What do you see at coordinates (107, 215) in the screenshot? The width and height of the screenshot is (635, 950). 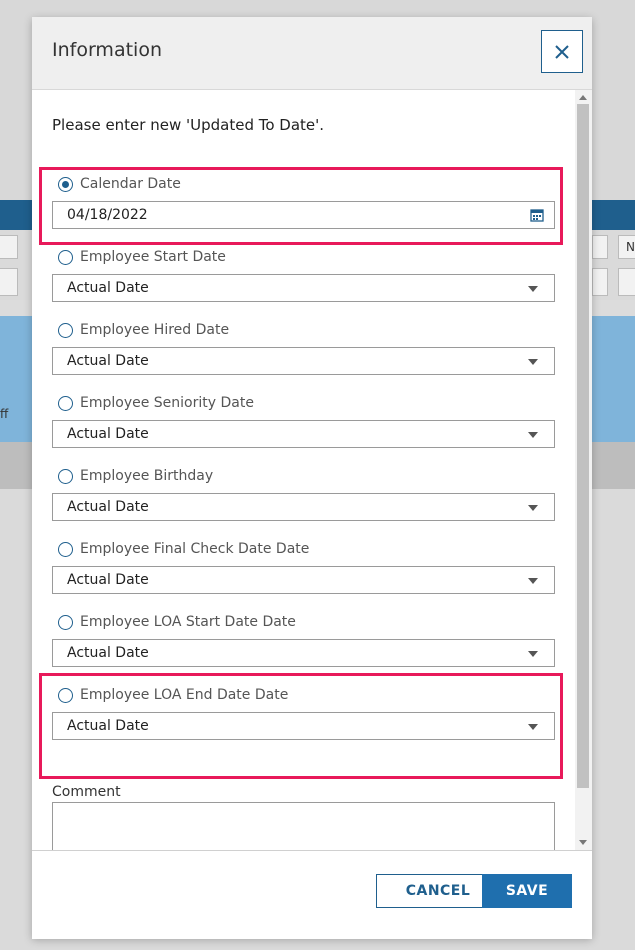 I see `calendar-date-value: 04/18/2022` at bounding box center [107, 215].